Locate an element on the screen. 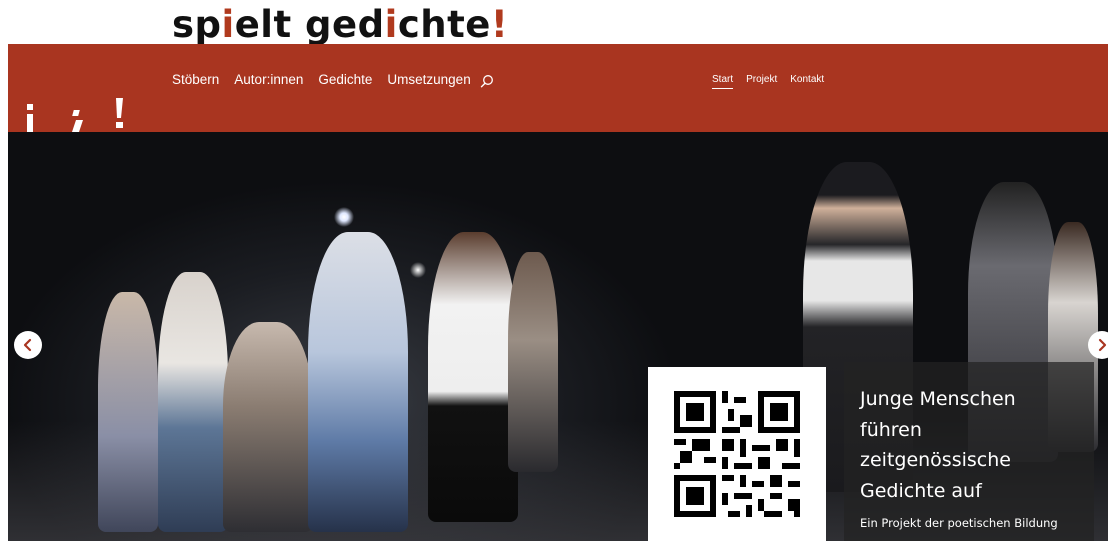  search-icon is located at coordinates (487, 80).